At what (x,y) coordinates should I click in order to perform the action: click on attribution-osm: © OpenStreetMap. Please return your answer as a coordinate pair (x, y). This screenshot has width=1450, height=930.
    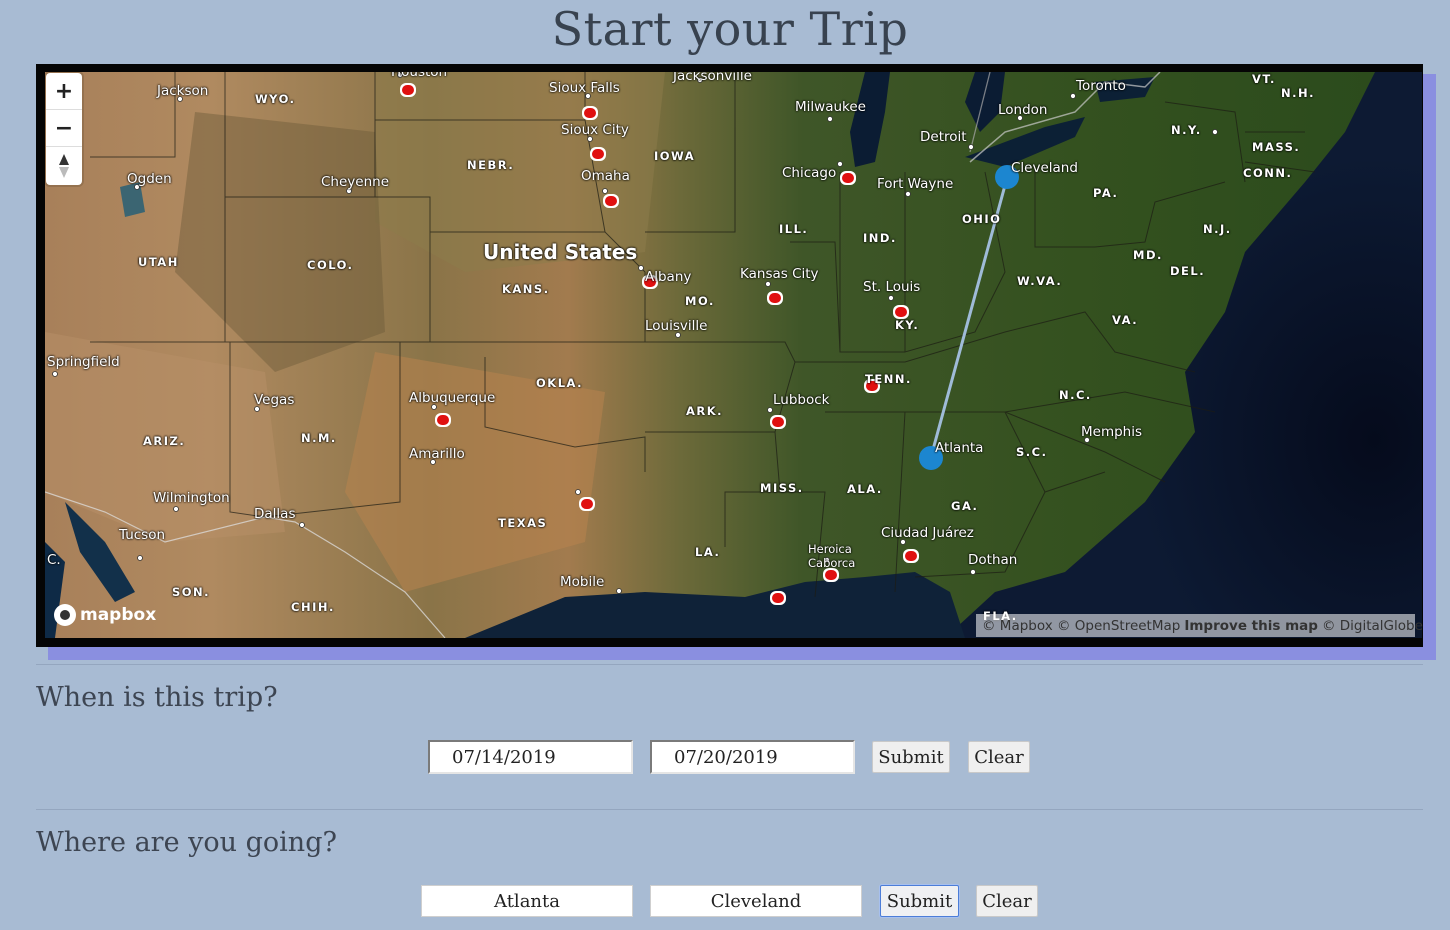
    Looking at the image, I should click on (1118, 626).